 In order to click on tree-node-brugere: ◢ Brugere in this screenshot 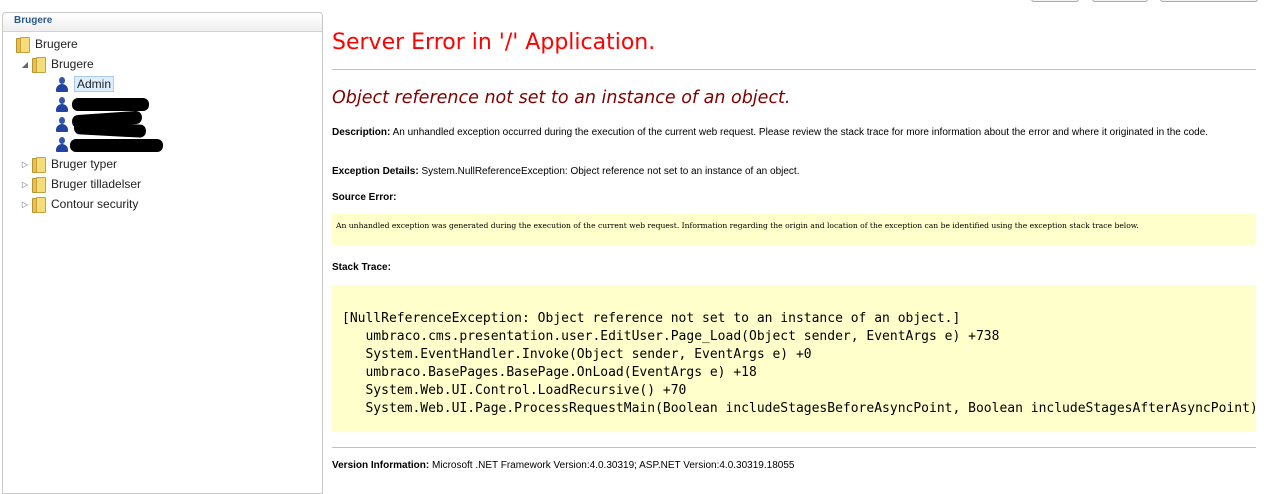, I will do `click(57, 64)`.